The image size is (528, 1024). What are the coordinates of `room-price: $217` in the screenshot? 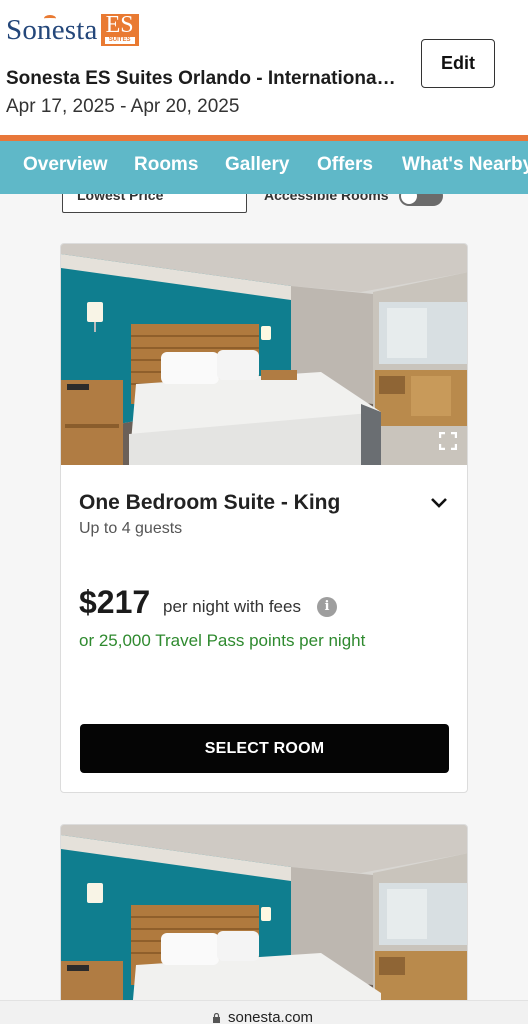 It's located at (115, 602).